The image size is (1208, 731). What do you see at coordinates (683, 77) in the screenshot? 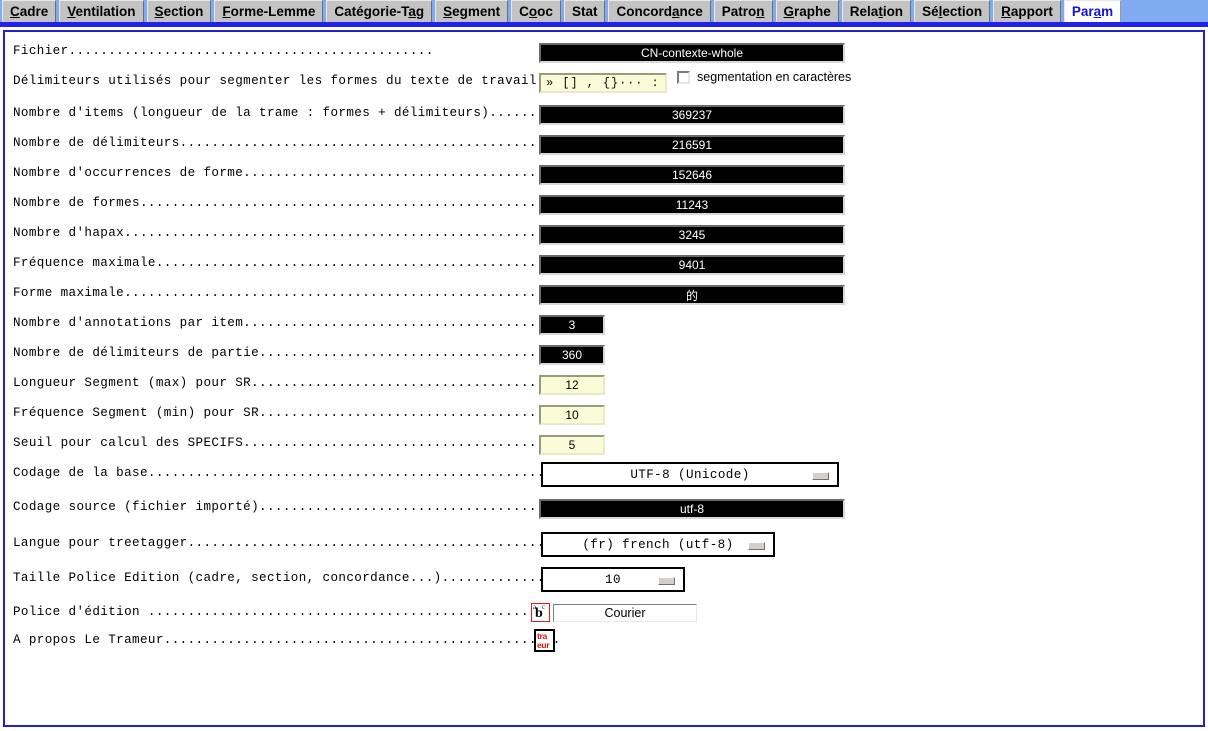
I see `checkbox-box` at bounding box center [683, 77].